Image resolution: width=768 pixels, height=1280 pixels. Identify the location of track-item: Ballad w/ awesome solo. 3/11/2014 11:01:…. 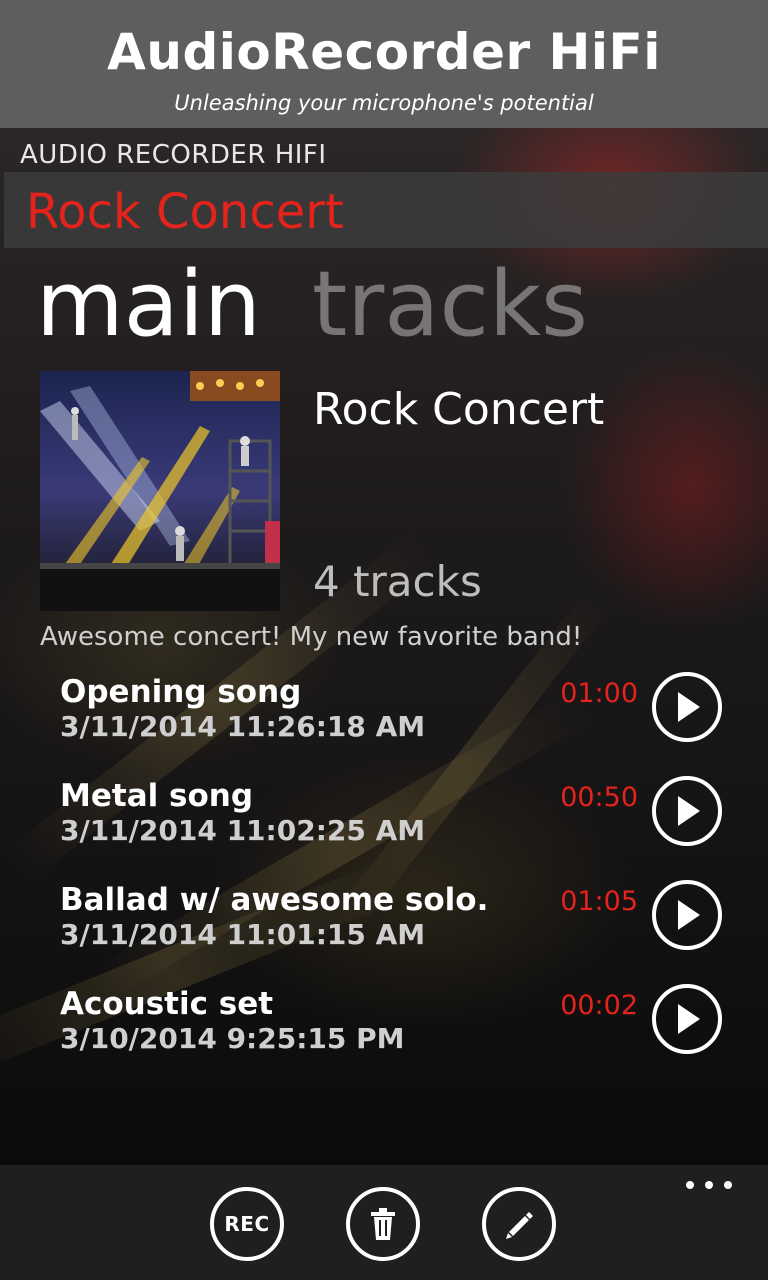
(384, 930).